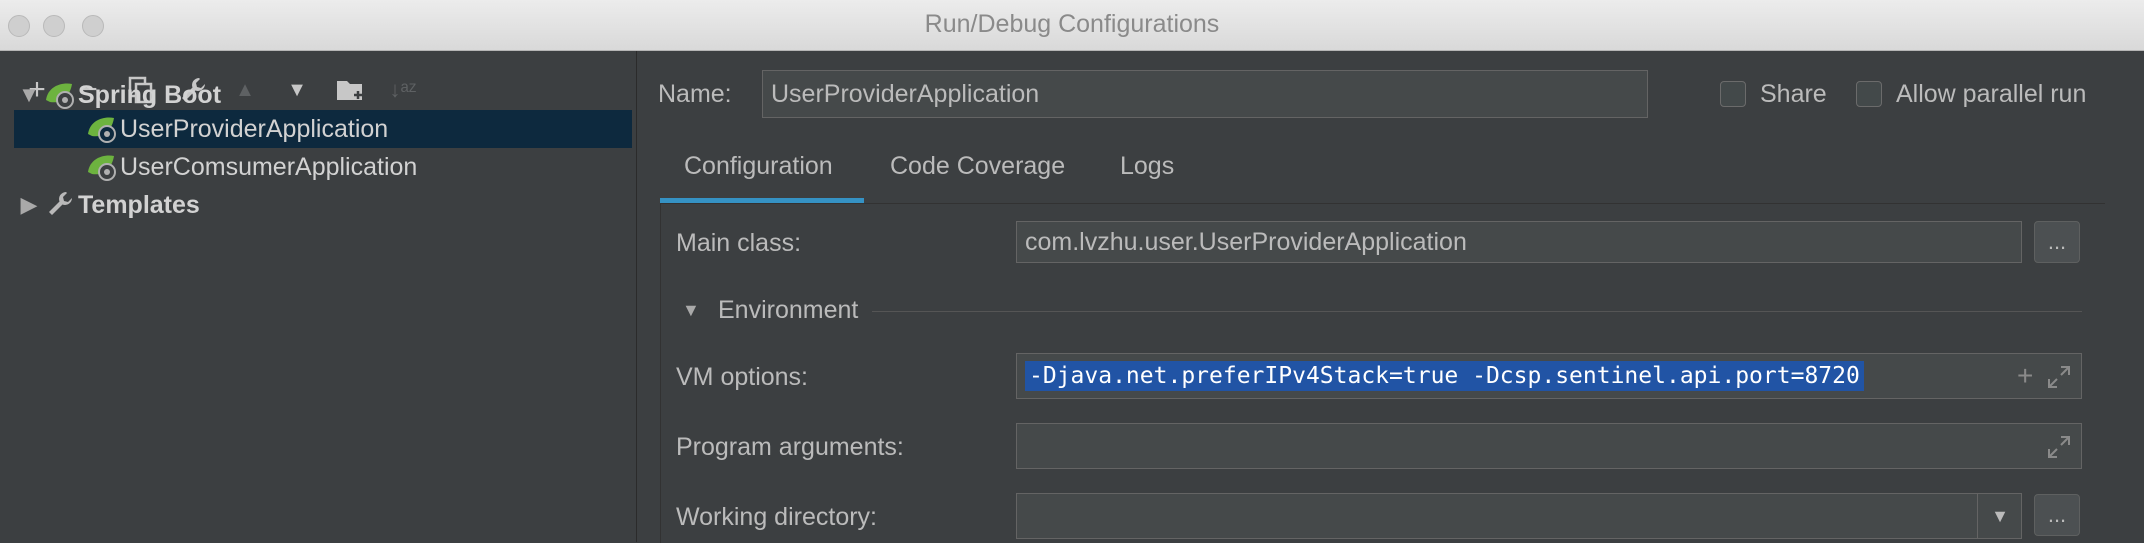 The width and height of the screenshot is (2144, 543). Describe the element at coordinates (323, 95) in the screenshot. I see `tree-group-spring-boot: ▼ Spring Boot` at that location.